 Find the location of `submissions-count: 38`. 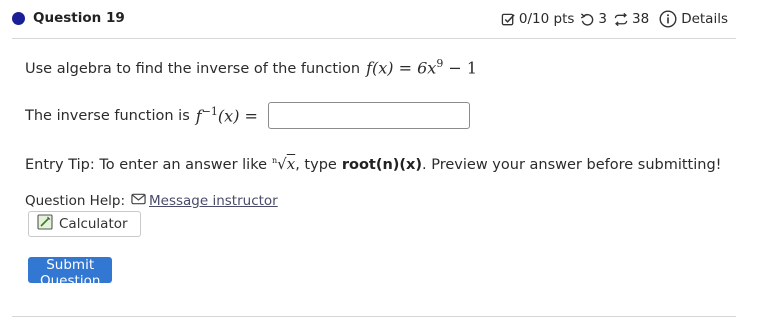

submissions-count: 38 is located at coordinates (641, 19).